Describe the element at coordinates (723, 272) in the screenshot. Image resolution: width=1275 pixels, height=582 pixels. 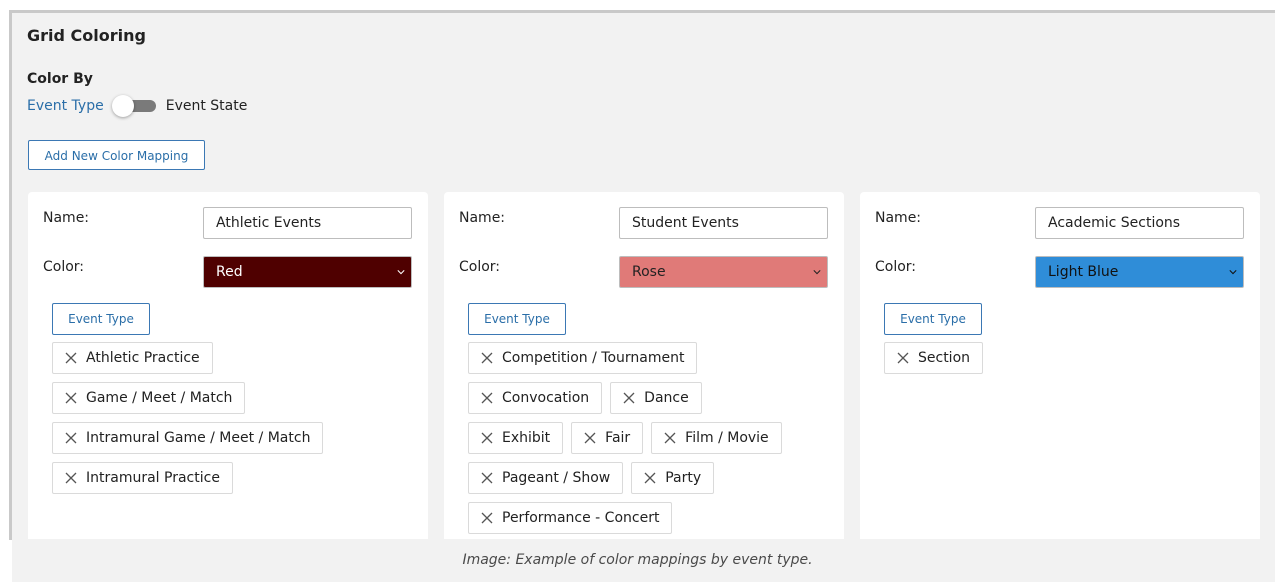
I see `color-select: Rose` at that location.